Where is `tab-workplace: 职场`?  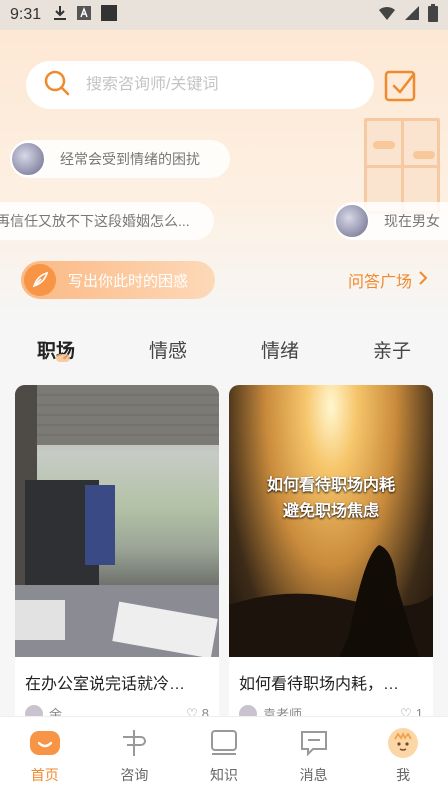 tab-workplace: 职场 is located at coordinates (56, 352).